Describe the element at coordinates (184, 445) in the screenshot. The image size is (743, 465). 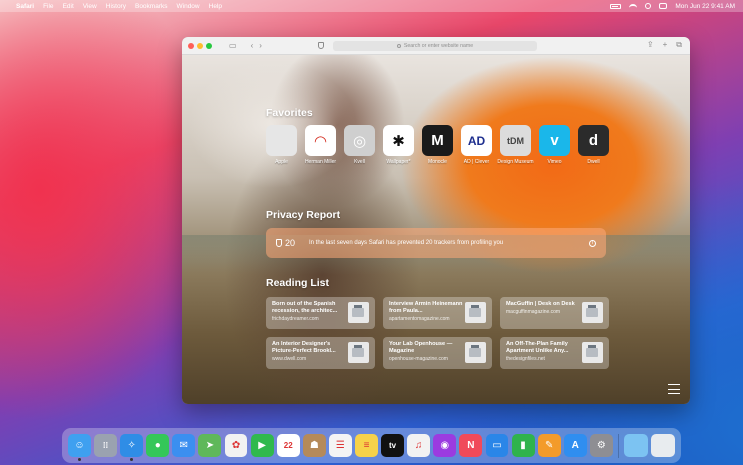
I see `mail-icon: ✉` at that location.